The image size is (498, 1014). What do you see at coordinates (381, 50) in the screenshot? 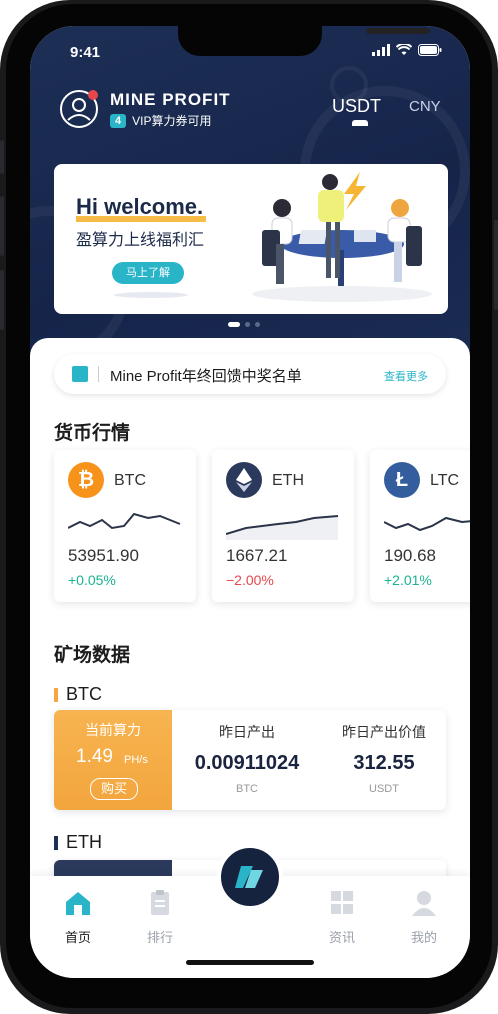
I see `signal-icon` at bounding box center [381, 50].